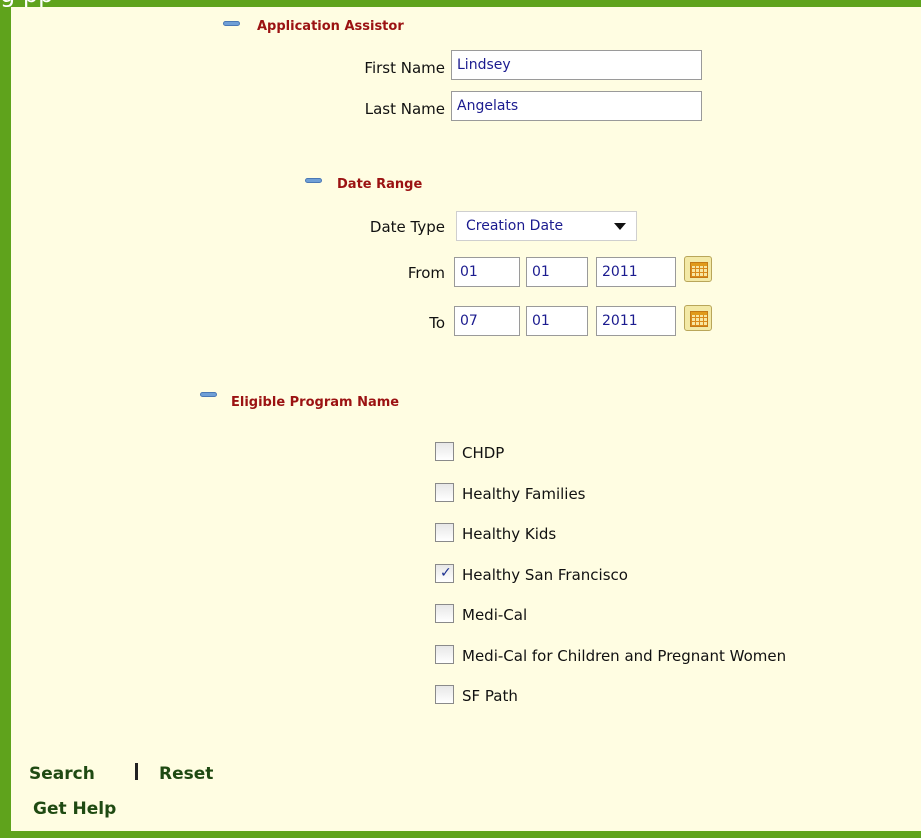 The width and height of the screenshot is (921, 838). What do you see at coordinates (407, 227) in the screenshot?
I see `date-type-label: Date Type` at bounding box center [407, 227].